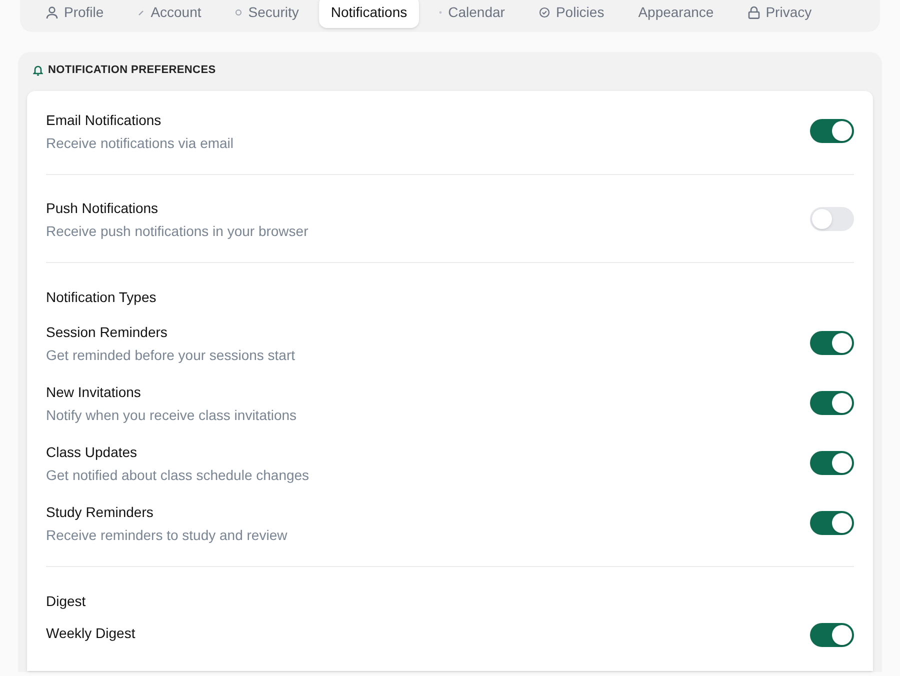 This screenshot has width=900, height=676. Describe the element at coordinates (472, 14) in the screenshot. I see `tab: Calendar` at that location.